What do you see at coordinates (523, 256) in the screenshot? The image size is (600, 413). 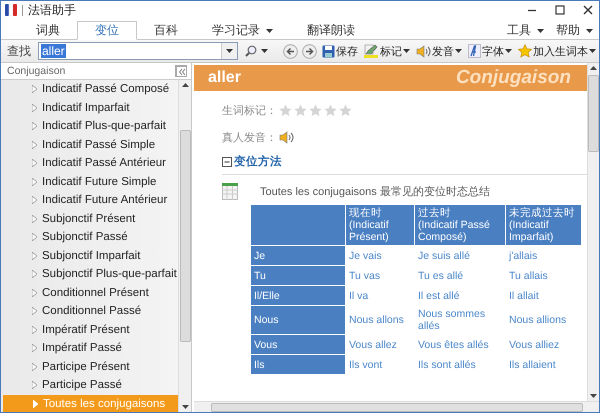 I see `table-cell-text: j'allais` at bounding box center [523, 256].